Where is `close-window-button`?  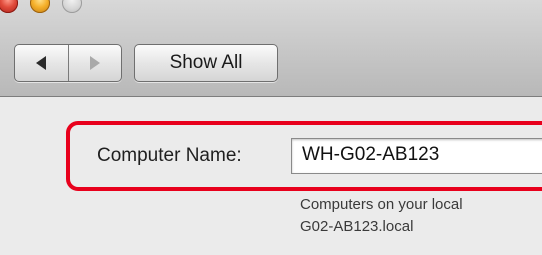
close-window-button is located at coordinates (9, 6).